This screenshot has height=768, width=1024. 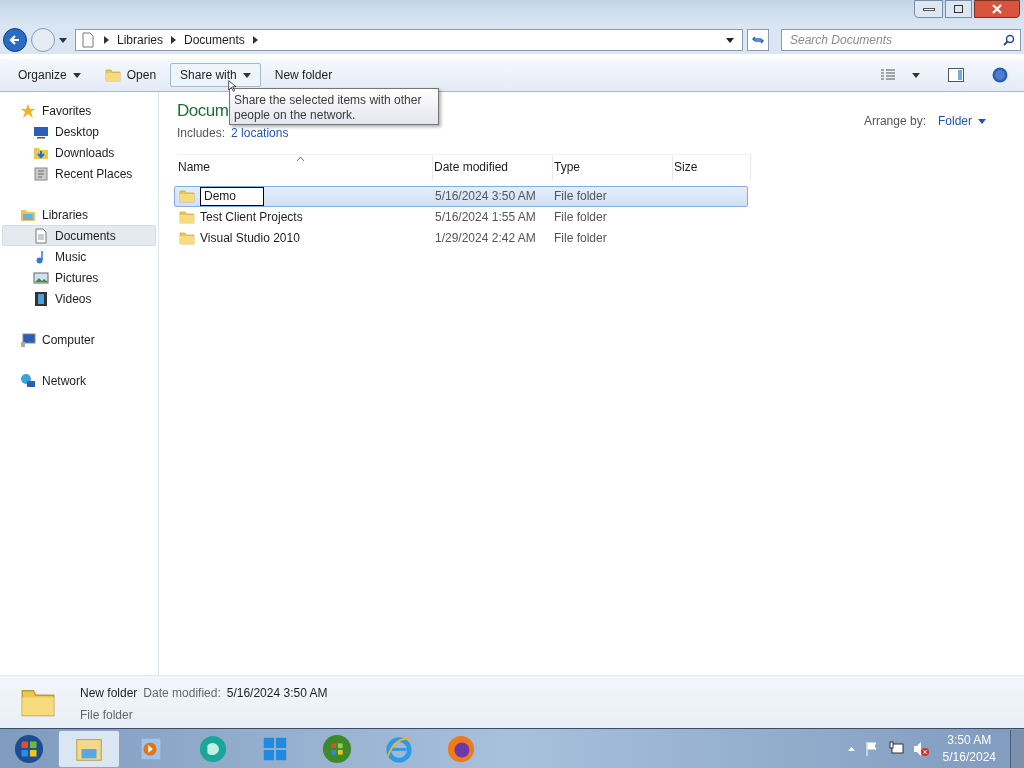 I want to click on details-name: New folder, so click(x=109, y=693).